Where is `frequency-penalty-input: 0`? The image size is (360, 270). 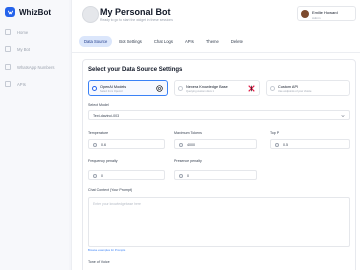 frequency-penalty-input: 0 is located at coordinates (126, 175).